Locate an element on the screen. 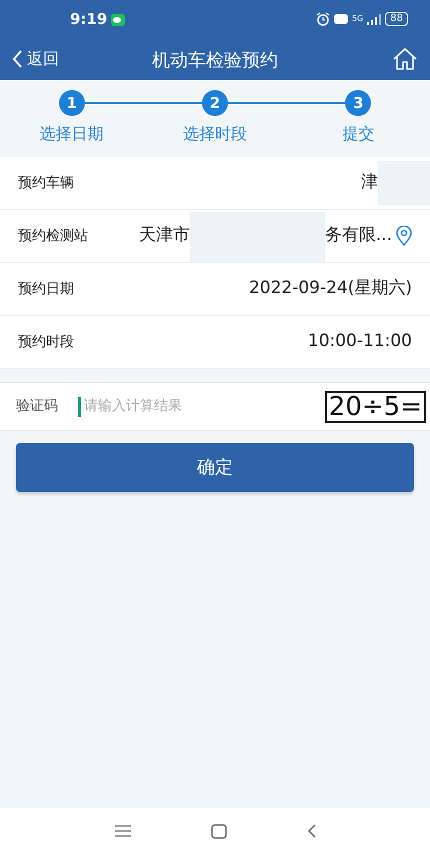 The image size is (430, 854). step-number: 2 is located at coordinates (215, 103).